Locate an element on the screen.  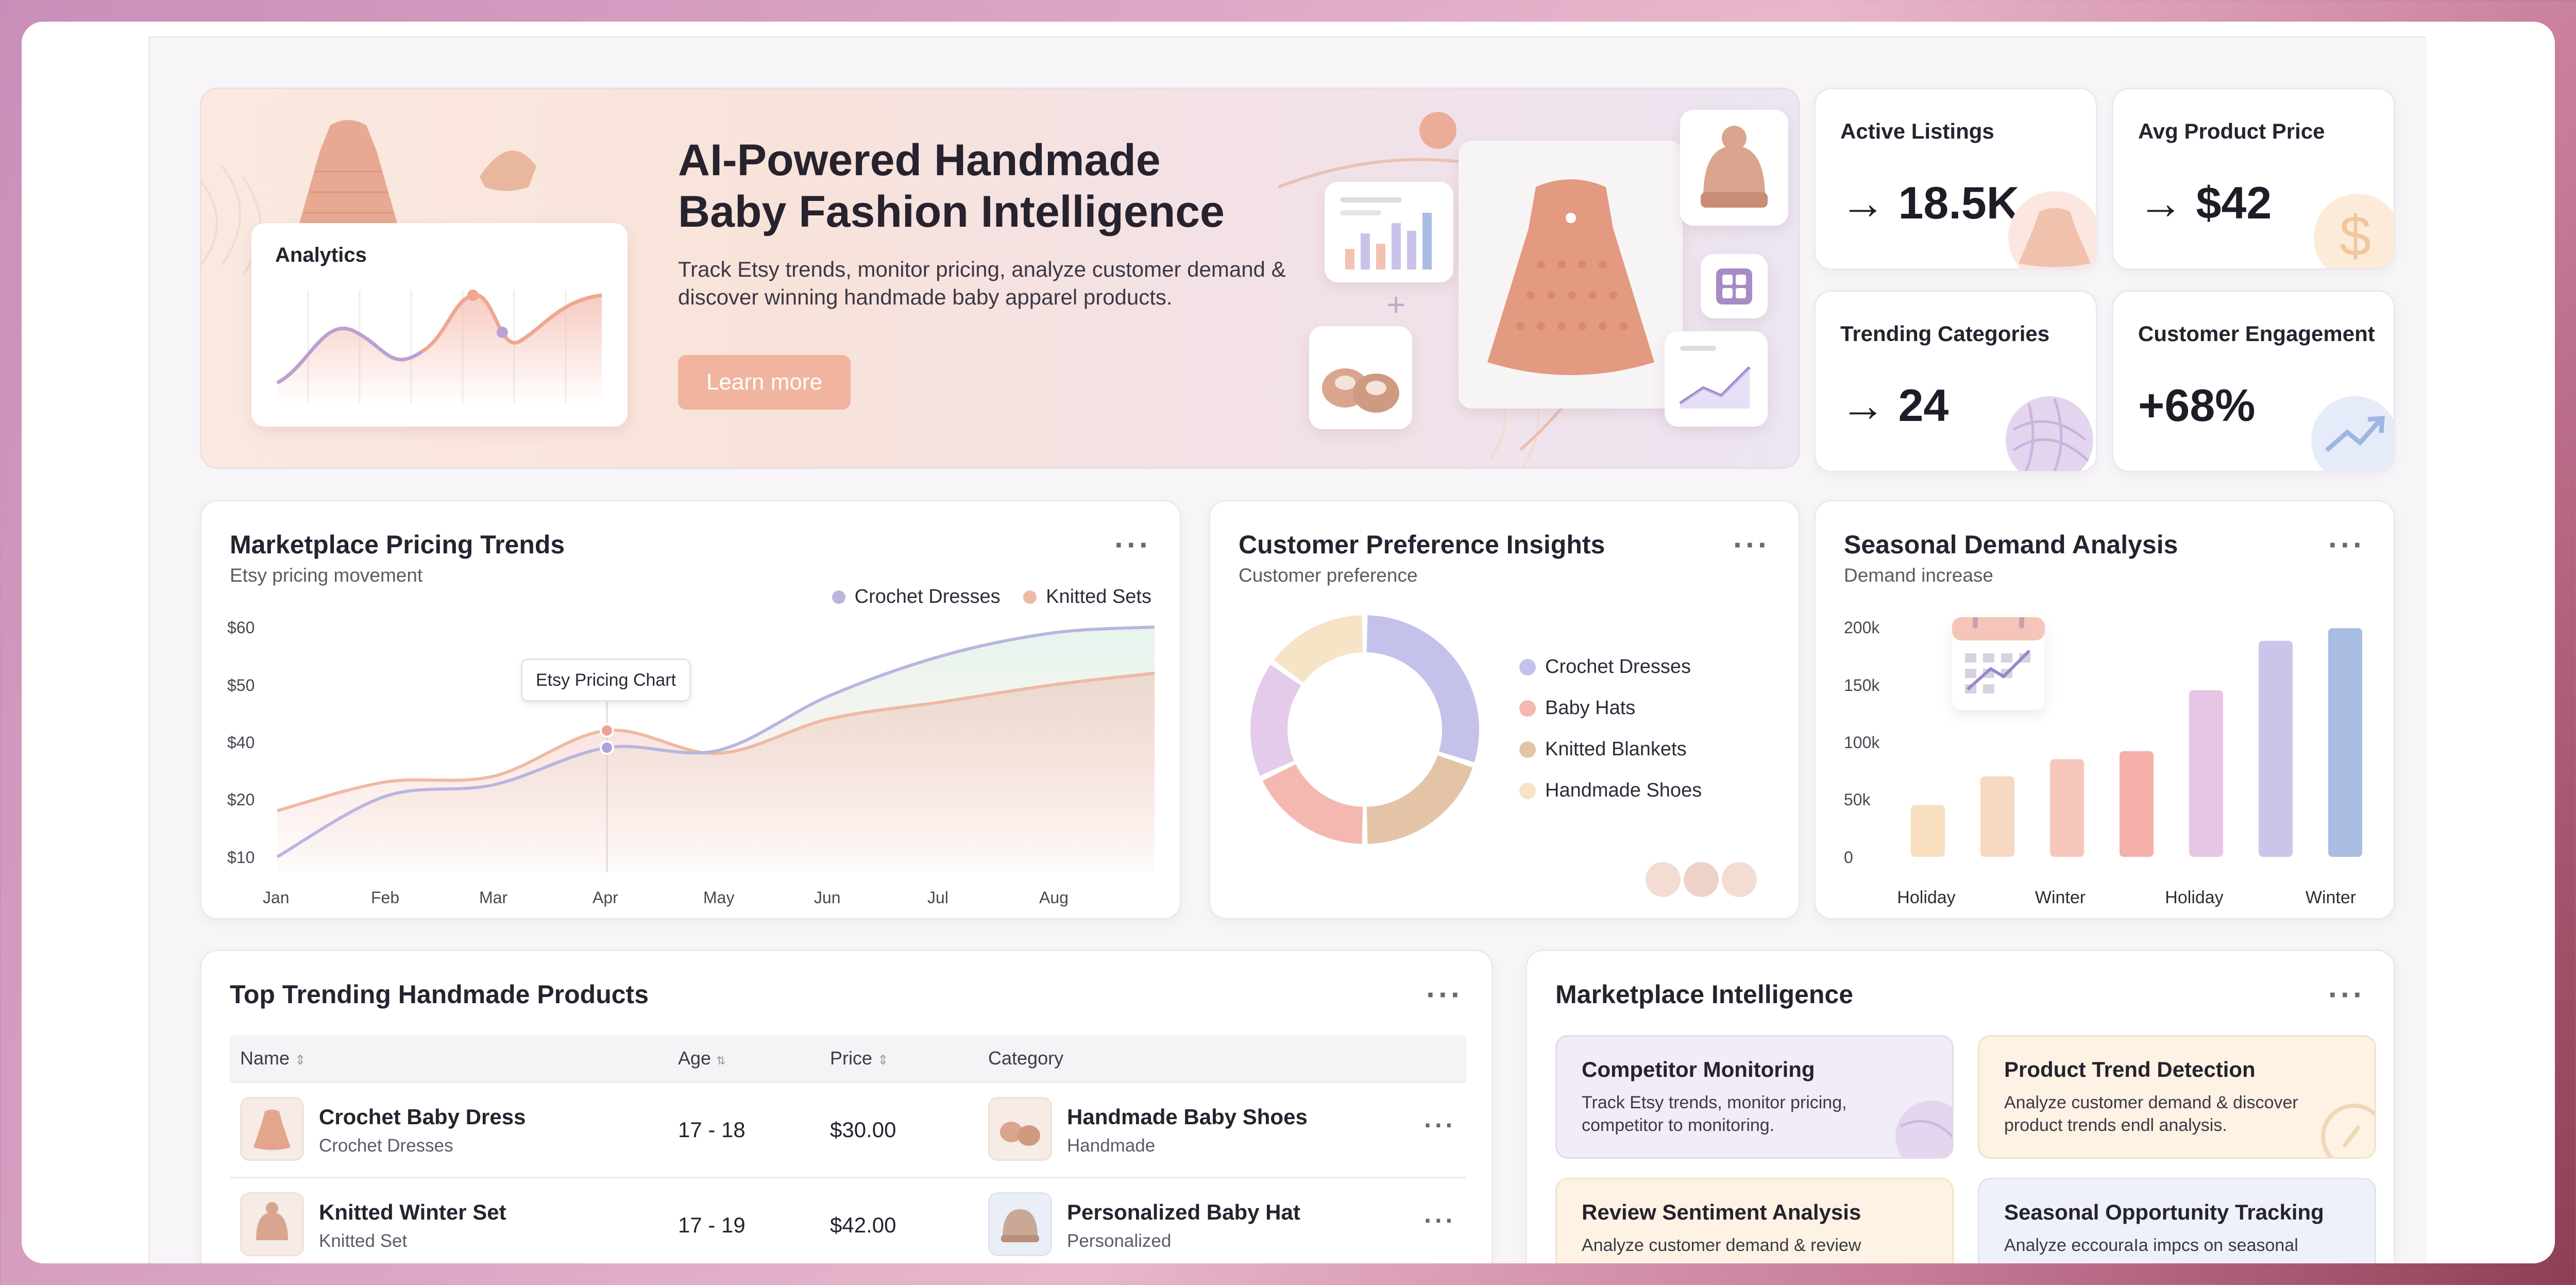
column-header-category: Category is located at coordinates (1025, 1058).